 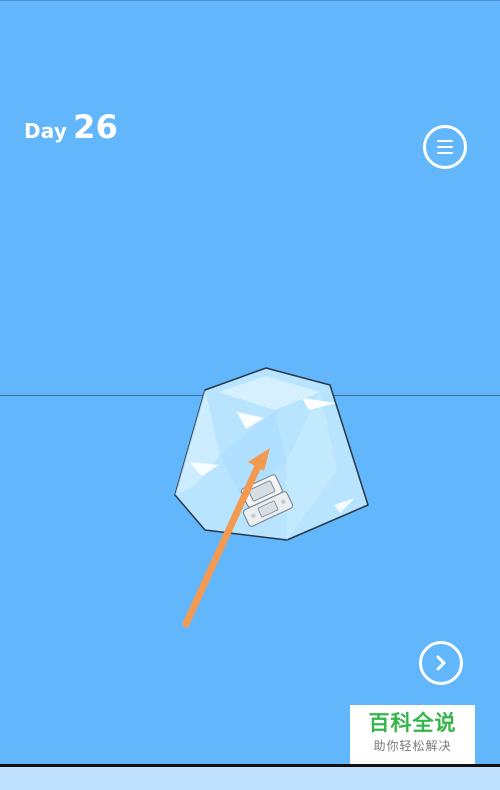 I want to click on next-button, so click(x=441, y=663).